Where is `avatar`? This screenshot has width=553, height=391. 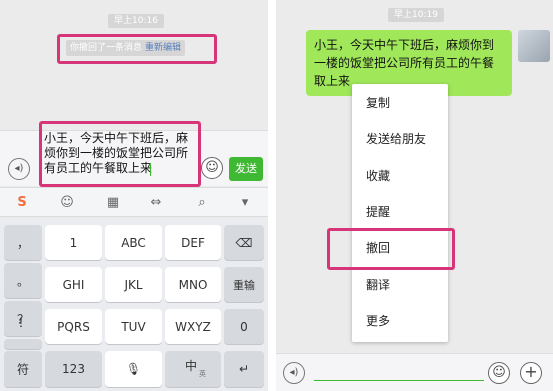
avatar is located at coordinates (534, 46).